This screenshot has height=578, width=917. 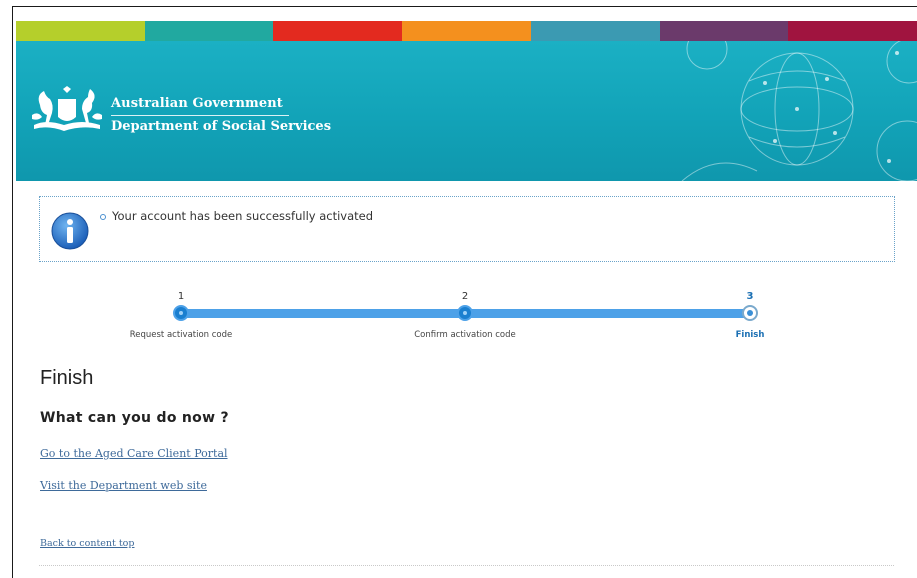 I want to click on coat-of-arms-icon, so click(x=67, y=108).